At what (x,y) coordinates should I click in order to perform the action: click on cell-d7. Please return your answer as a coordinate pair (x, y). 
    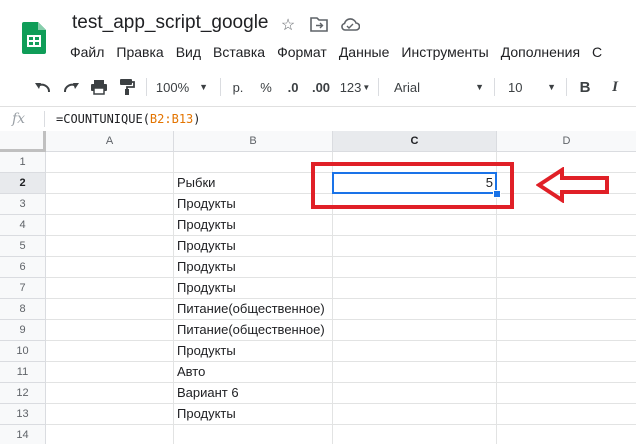
    Looking at the image, I should click on (566, 288).